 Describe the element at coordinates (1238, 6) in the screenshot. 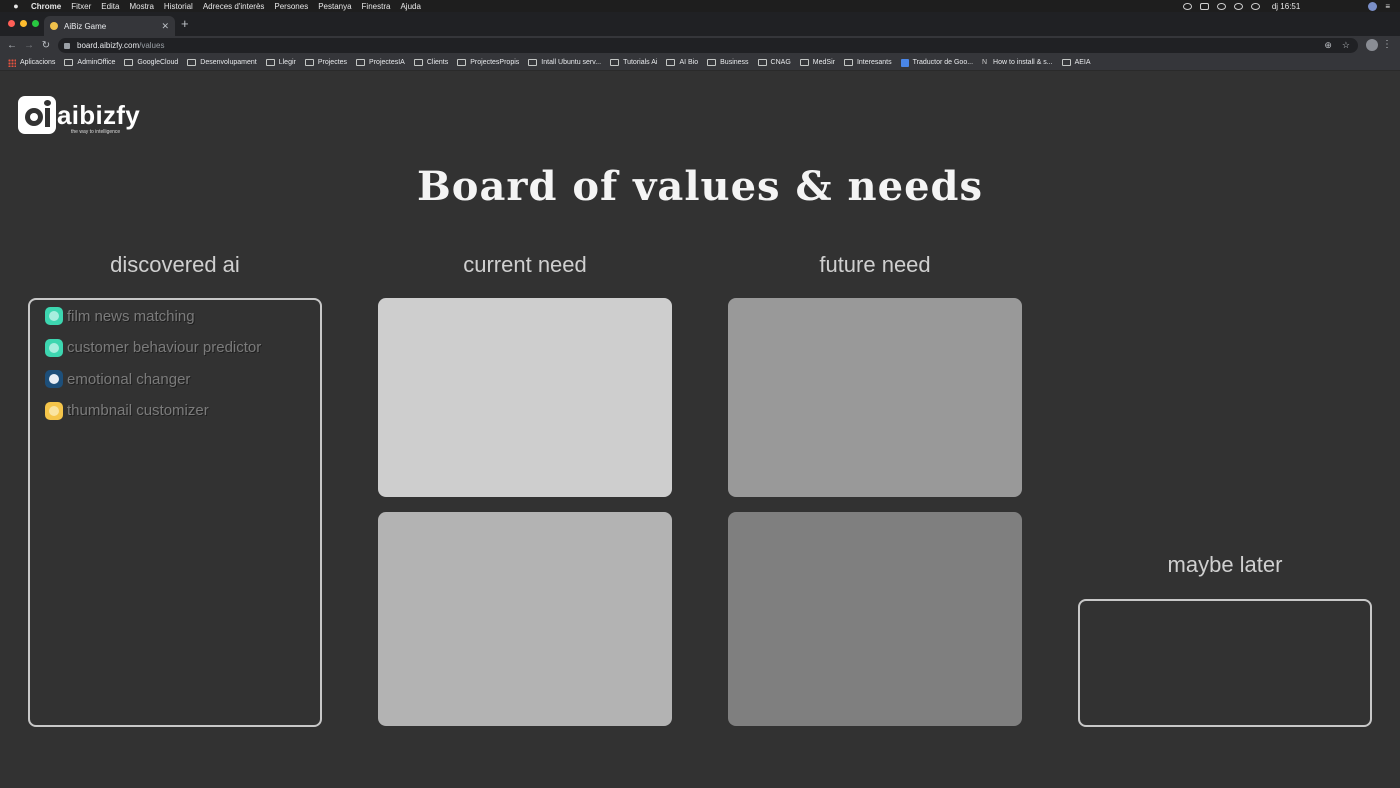

I see `icloud-icon` at that location.